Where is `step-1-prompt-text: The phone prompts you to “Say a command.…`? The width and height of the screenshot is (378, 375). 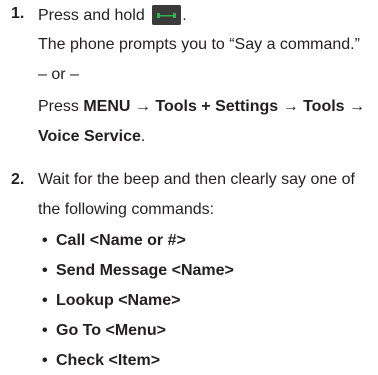
step-1-prompt-text: The phone prompts you to “Say a command.… is located at coordinates (199, 44).